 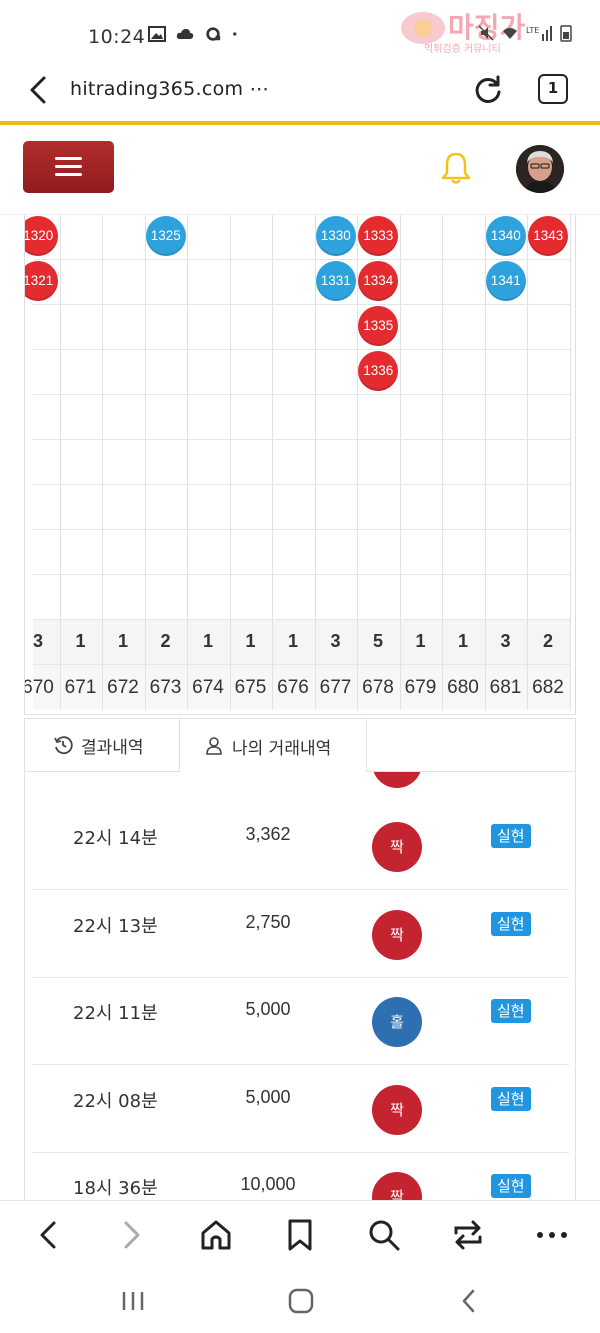 I want to click on result-ball: 1325, so click(x=165, y=236).